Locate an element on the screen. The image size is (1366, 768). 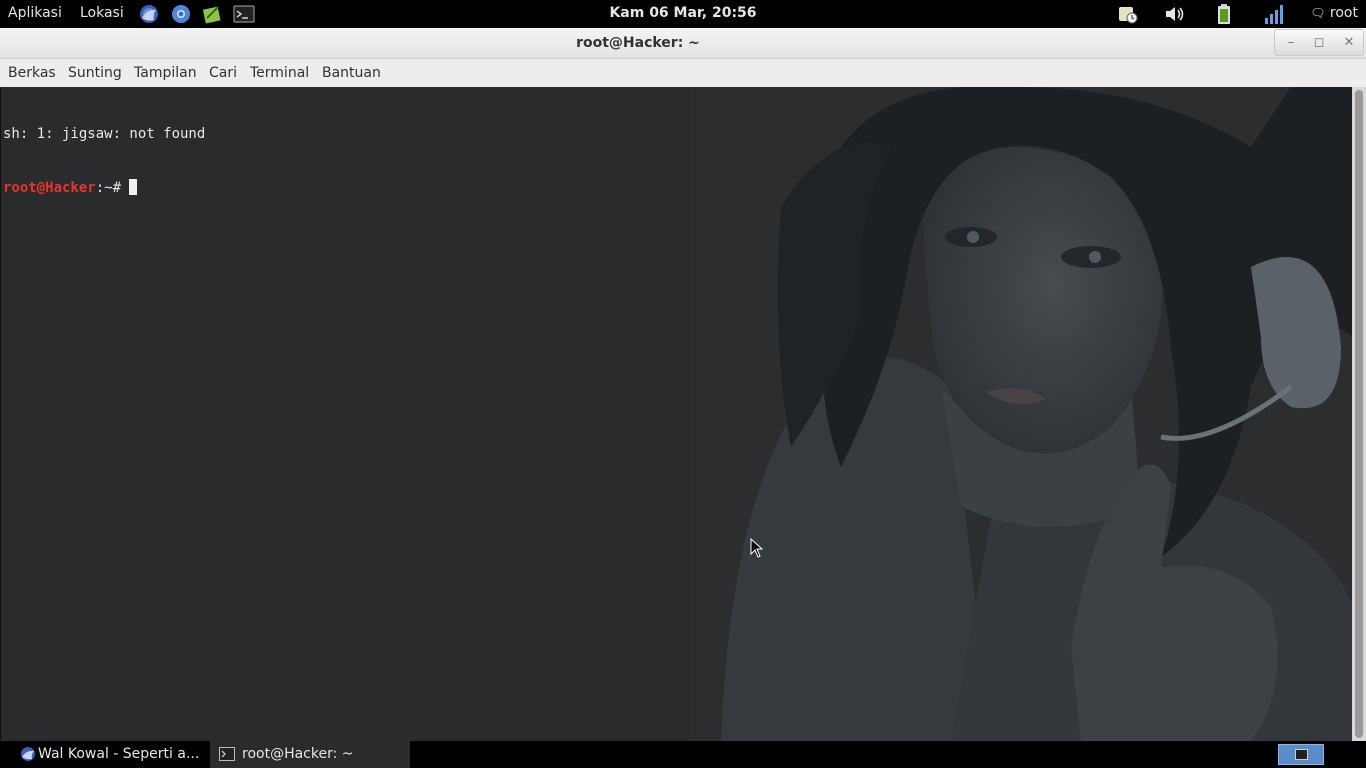
clock: Kam 06 Mar, 20:56 is located at coordinates (682, 13).